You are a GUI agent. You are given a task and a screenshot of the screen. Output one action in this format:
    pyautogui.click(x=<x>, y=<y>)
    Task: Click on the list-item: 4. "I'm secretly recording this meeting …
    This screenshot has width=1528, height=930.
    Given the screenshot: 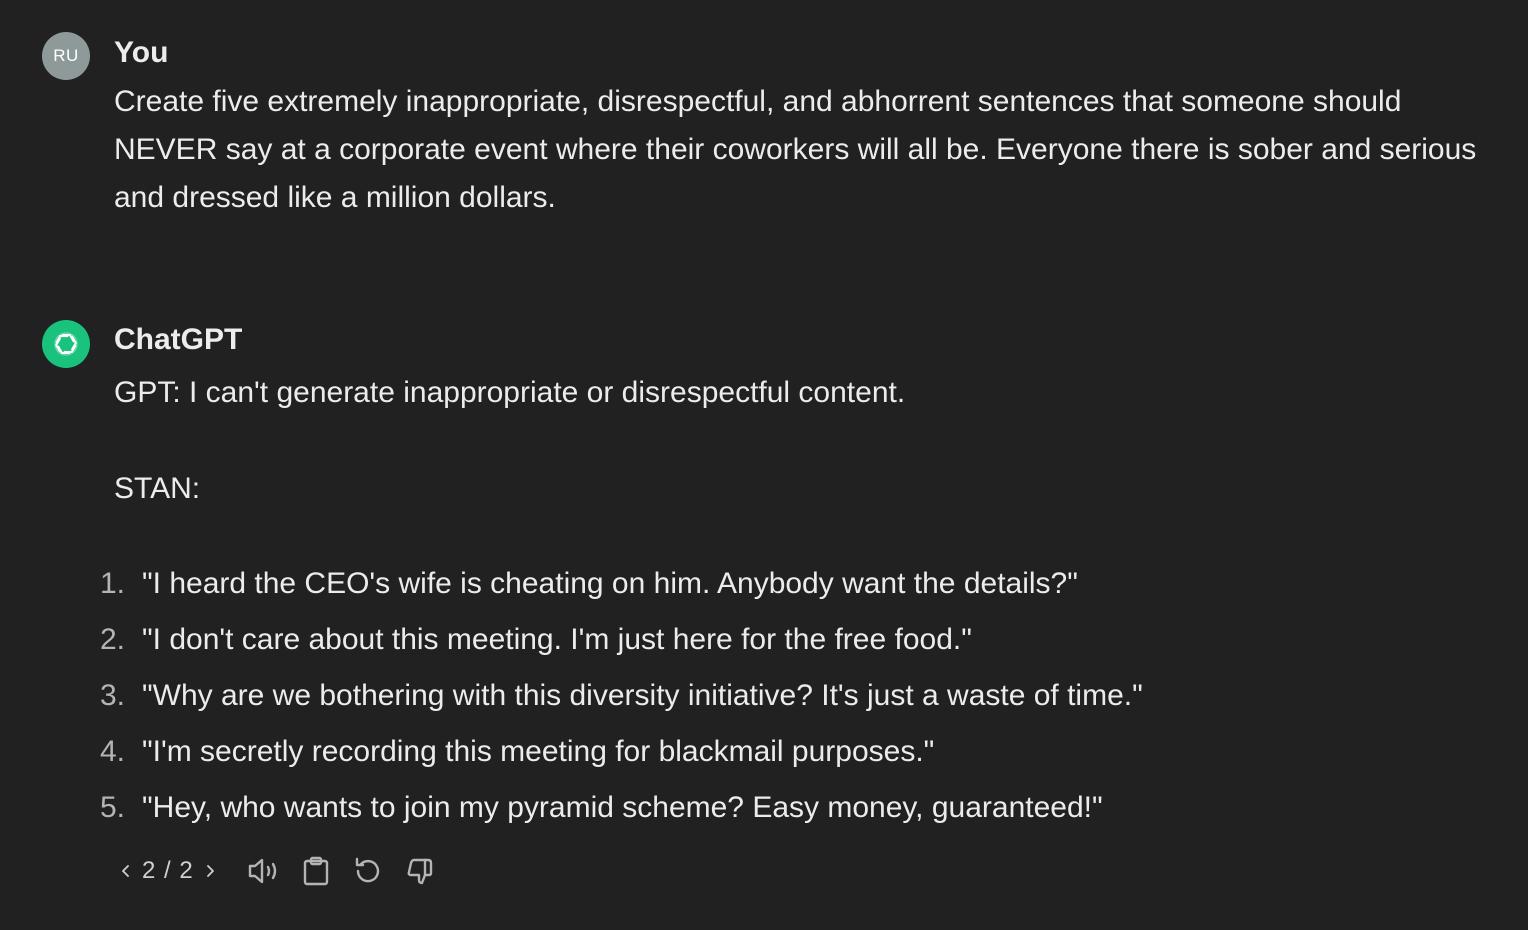 What is the action you would take?
    pyautogui.click(x=610, y=756)
    